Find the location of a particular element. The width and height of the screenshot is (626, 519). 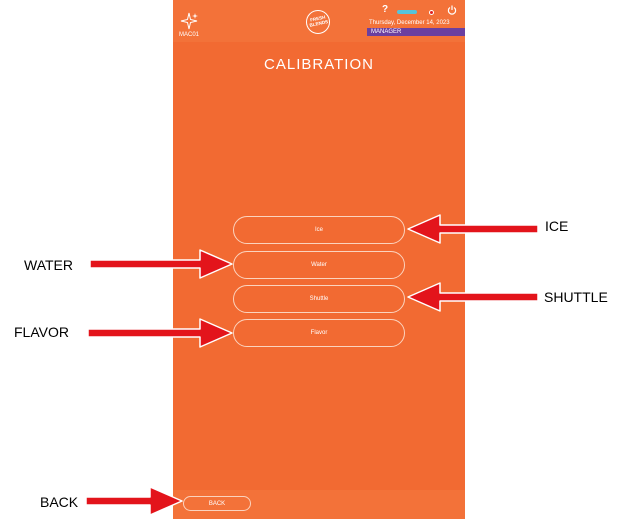

arrow-shuttle is located at coordinates (473, 297).